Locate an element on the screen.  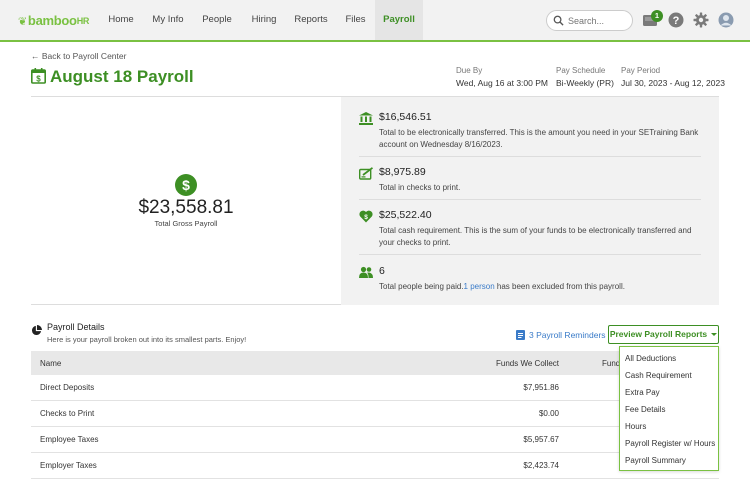
summary-item-checks-to-print: $8,975.89 Total in checks to print. is located at coordinates (530, 183).